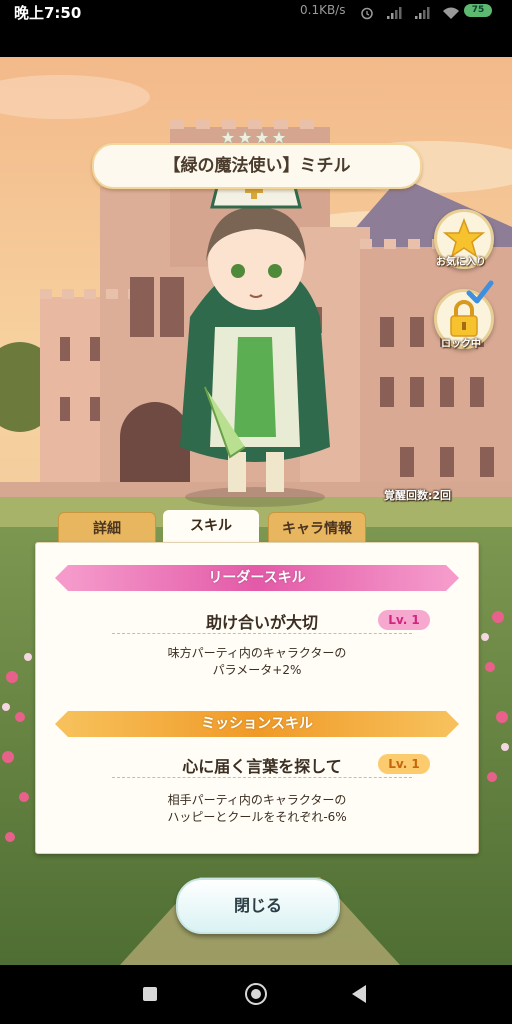 The height and width of the screenshot is (1024, 512). What do you see at coordinates (258, 906) in the screenshot?
I see `close-button: 閉じる` at bounding box center [258, 906].